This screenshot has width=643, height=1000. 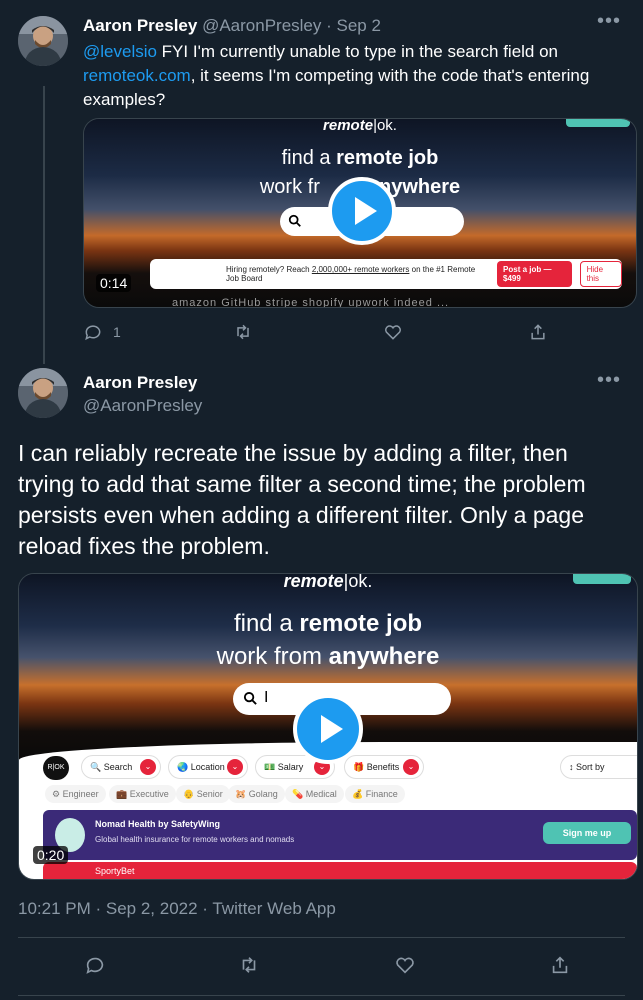 What do you see at coordinates (137, 75) in the screenshot?
I see `url-link: remoteok.com` at bounding box center [137, 75].